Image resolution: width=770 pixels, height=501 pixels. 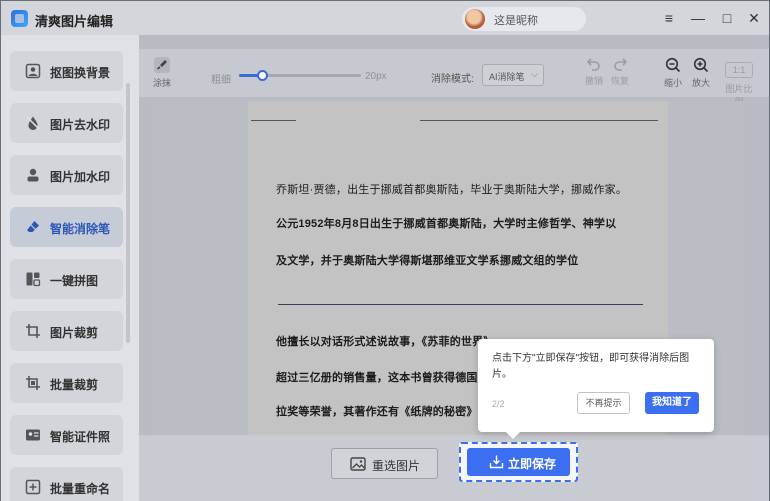 I want to click on tooltip-arrow, so click(x=513, y=435).